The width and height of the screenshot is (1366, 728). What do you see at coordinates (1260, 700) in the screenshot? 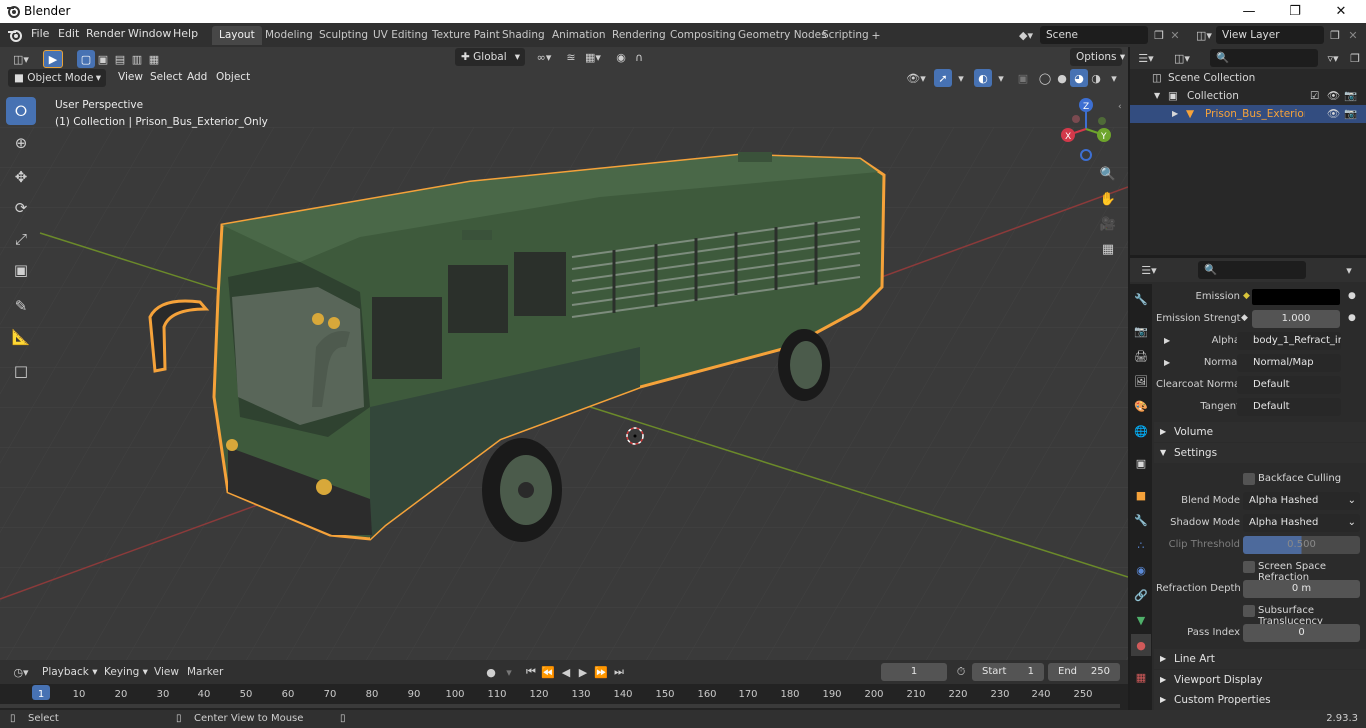
I see `custom-properties-section-header: ▶ Custom Properties` at bounding box center [1260, 700].